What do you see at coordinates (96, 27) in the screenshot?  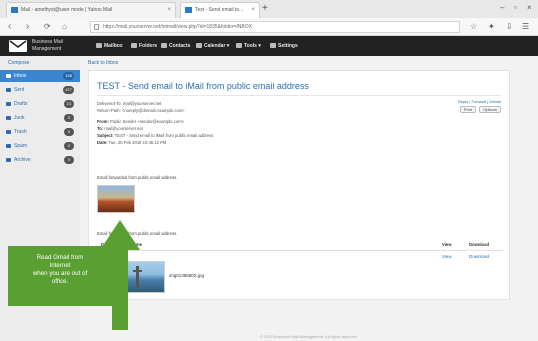 I see `lock-icon` at bounding box center [96, 27].